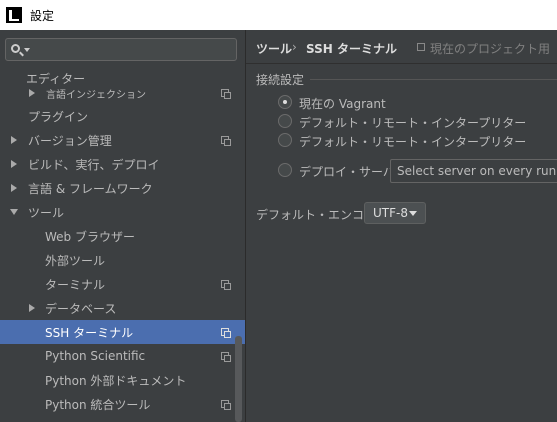 This screenshot has width=557, height=422. Describe the element at coordinates (56, 78) in the screenshot. I see `tree-item-label: エディター` at that location.